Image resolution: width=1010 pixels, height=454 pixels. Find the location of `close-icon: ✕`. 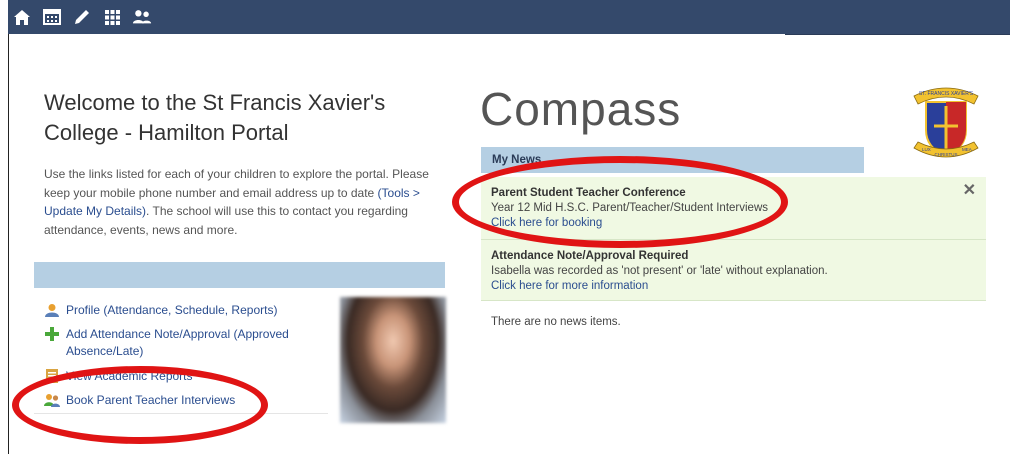

close-icon: ✕ is located at coordinates (969, 191).